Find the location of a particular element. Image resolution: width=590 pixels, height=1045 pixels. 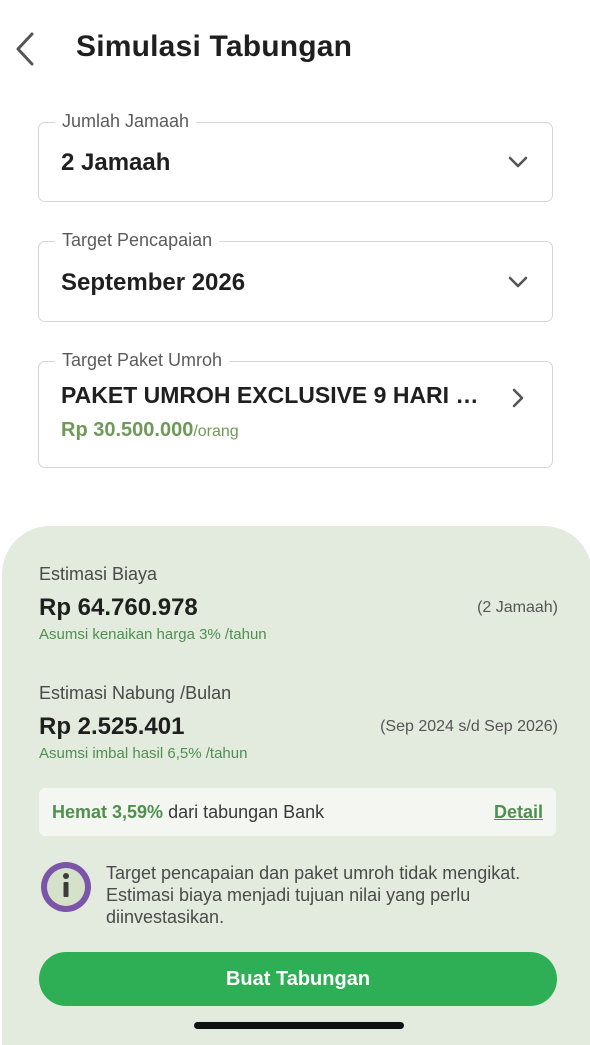

package-price-unit: /orang is located at coordinates (216, 431).